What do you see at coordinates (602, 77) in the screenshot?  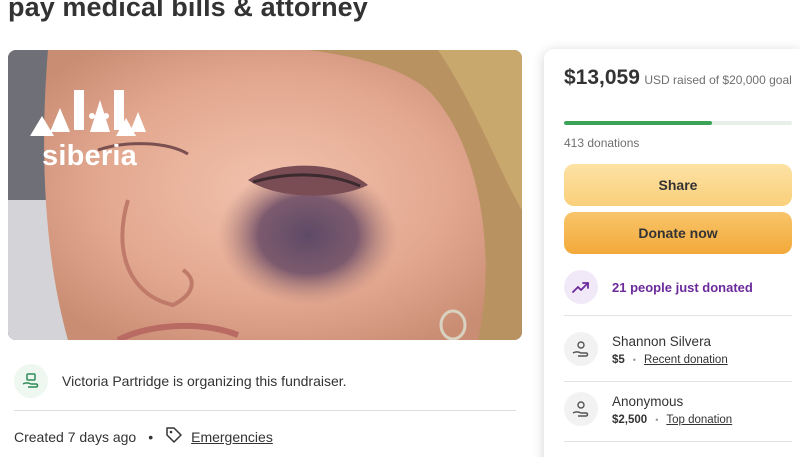 I see `amount-raised: $13,059` at bounding box center [602, 77].